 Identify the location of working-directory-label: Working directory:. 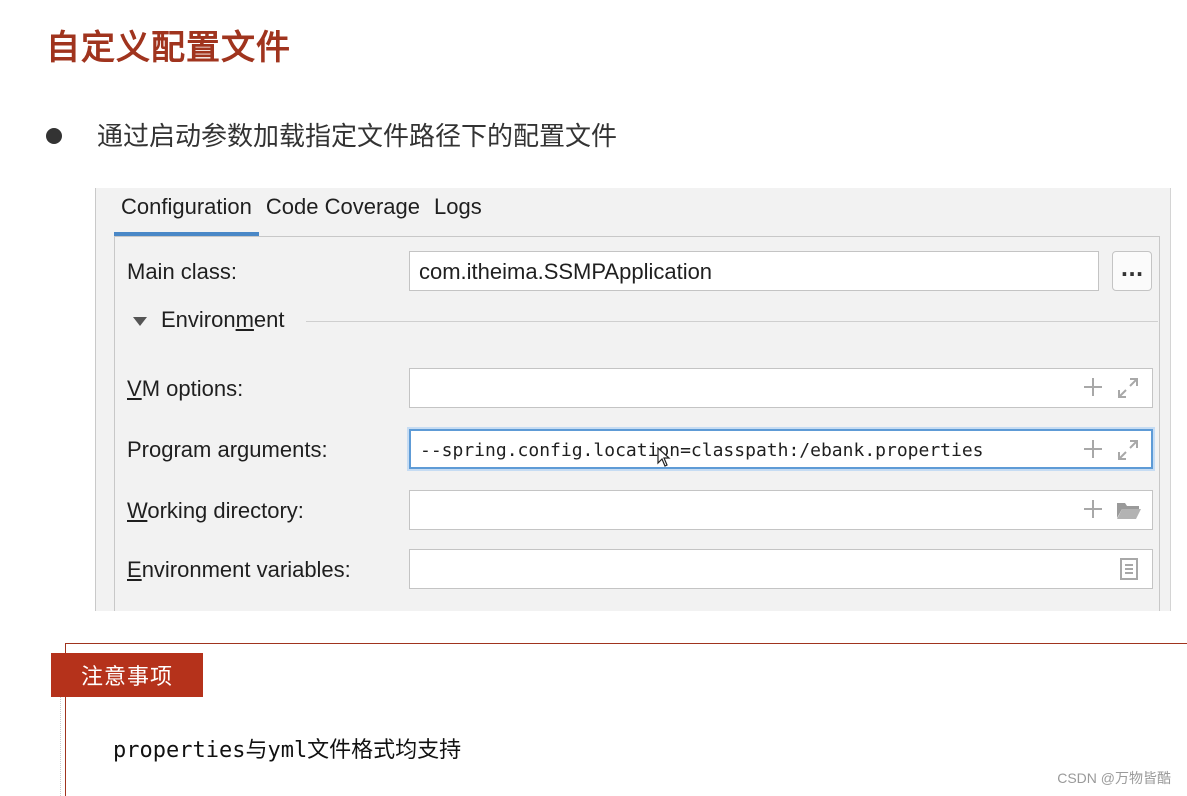
(215, 510).